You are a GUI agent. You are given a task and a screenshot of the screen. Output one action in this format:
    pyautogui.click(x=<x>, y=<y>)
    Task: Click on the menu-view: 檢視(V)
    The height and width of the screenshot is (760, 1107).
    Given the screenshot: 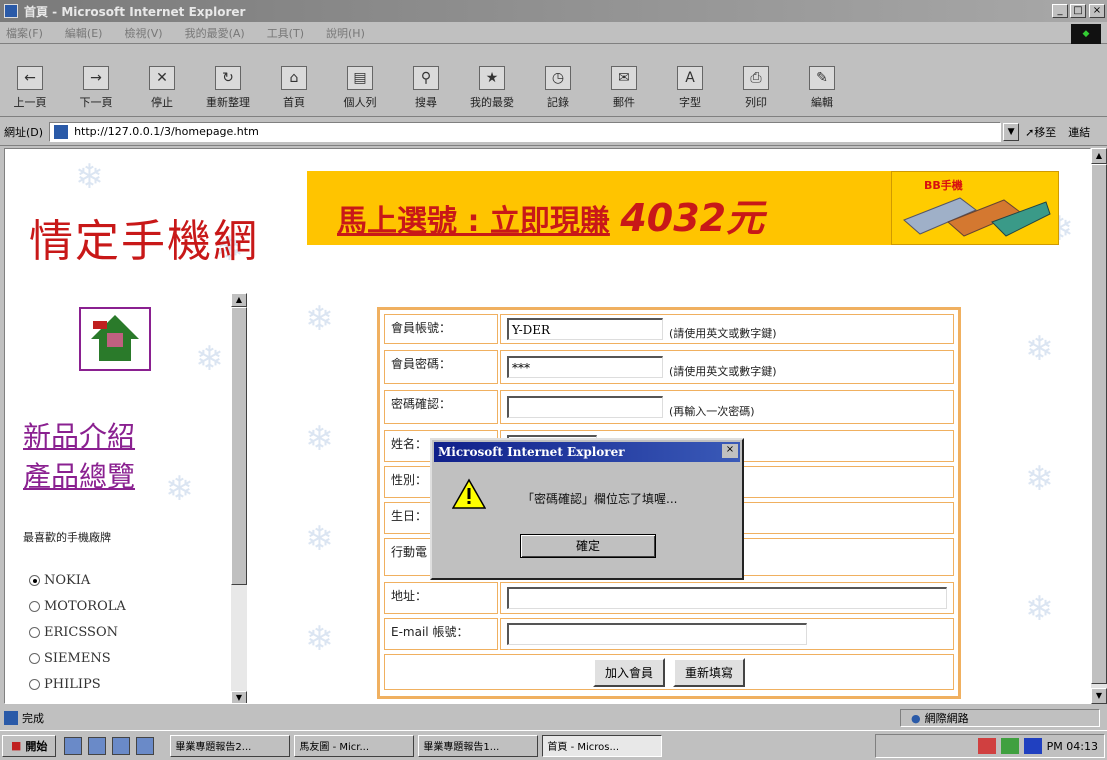 What is the action you would take?
    pyautogui.click(x=143, y=33)
    